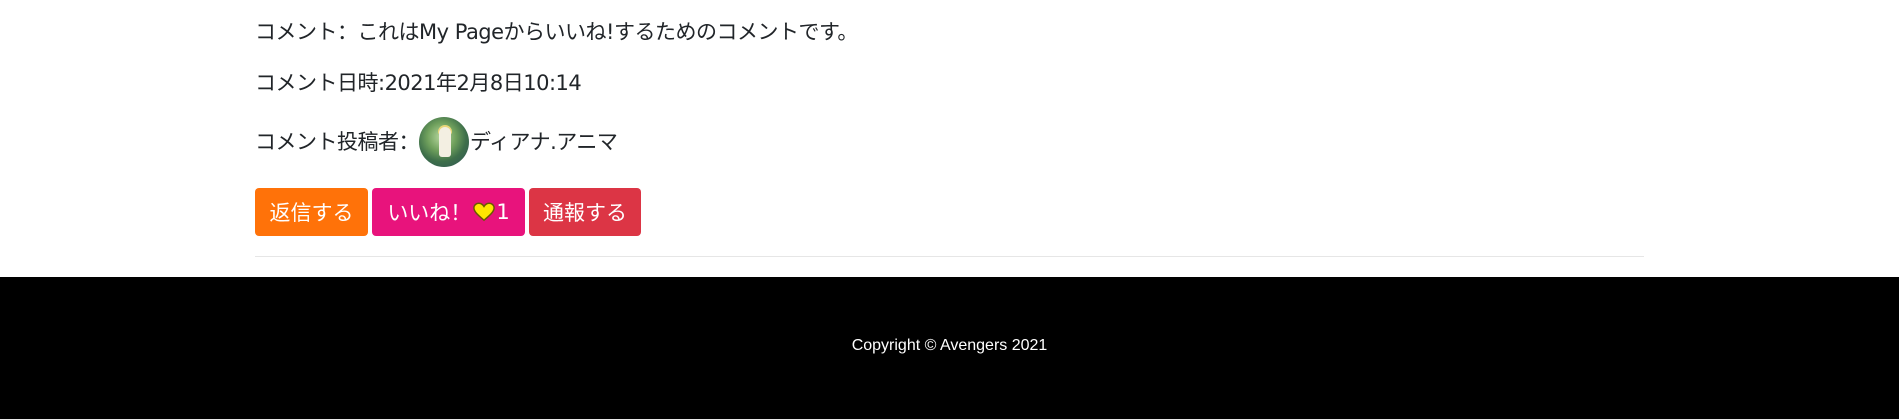 The image size is (1899, 420). Describe the element at coordinates (544, 142) in the screenshot. I see `author-name: ディアナ.アニマ` at that location.